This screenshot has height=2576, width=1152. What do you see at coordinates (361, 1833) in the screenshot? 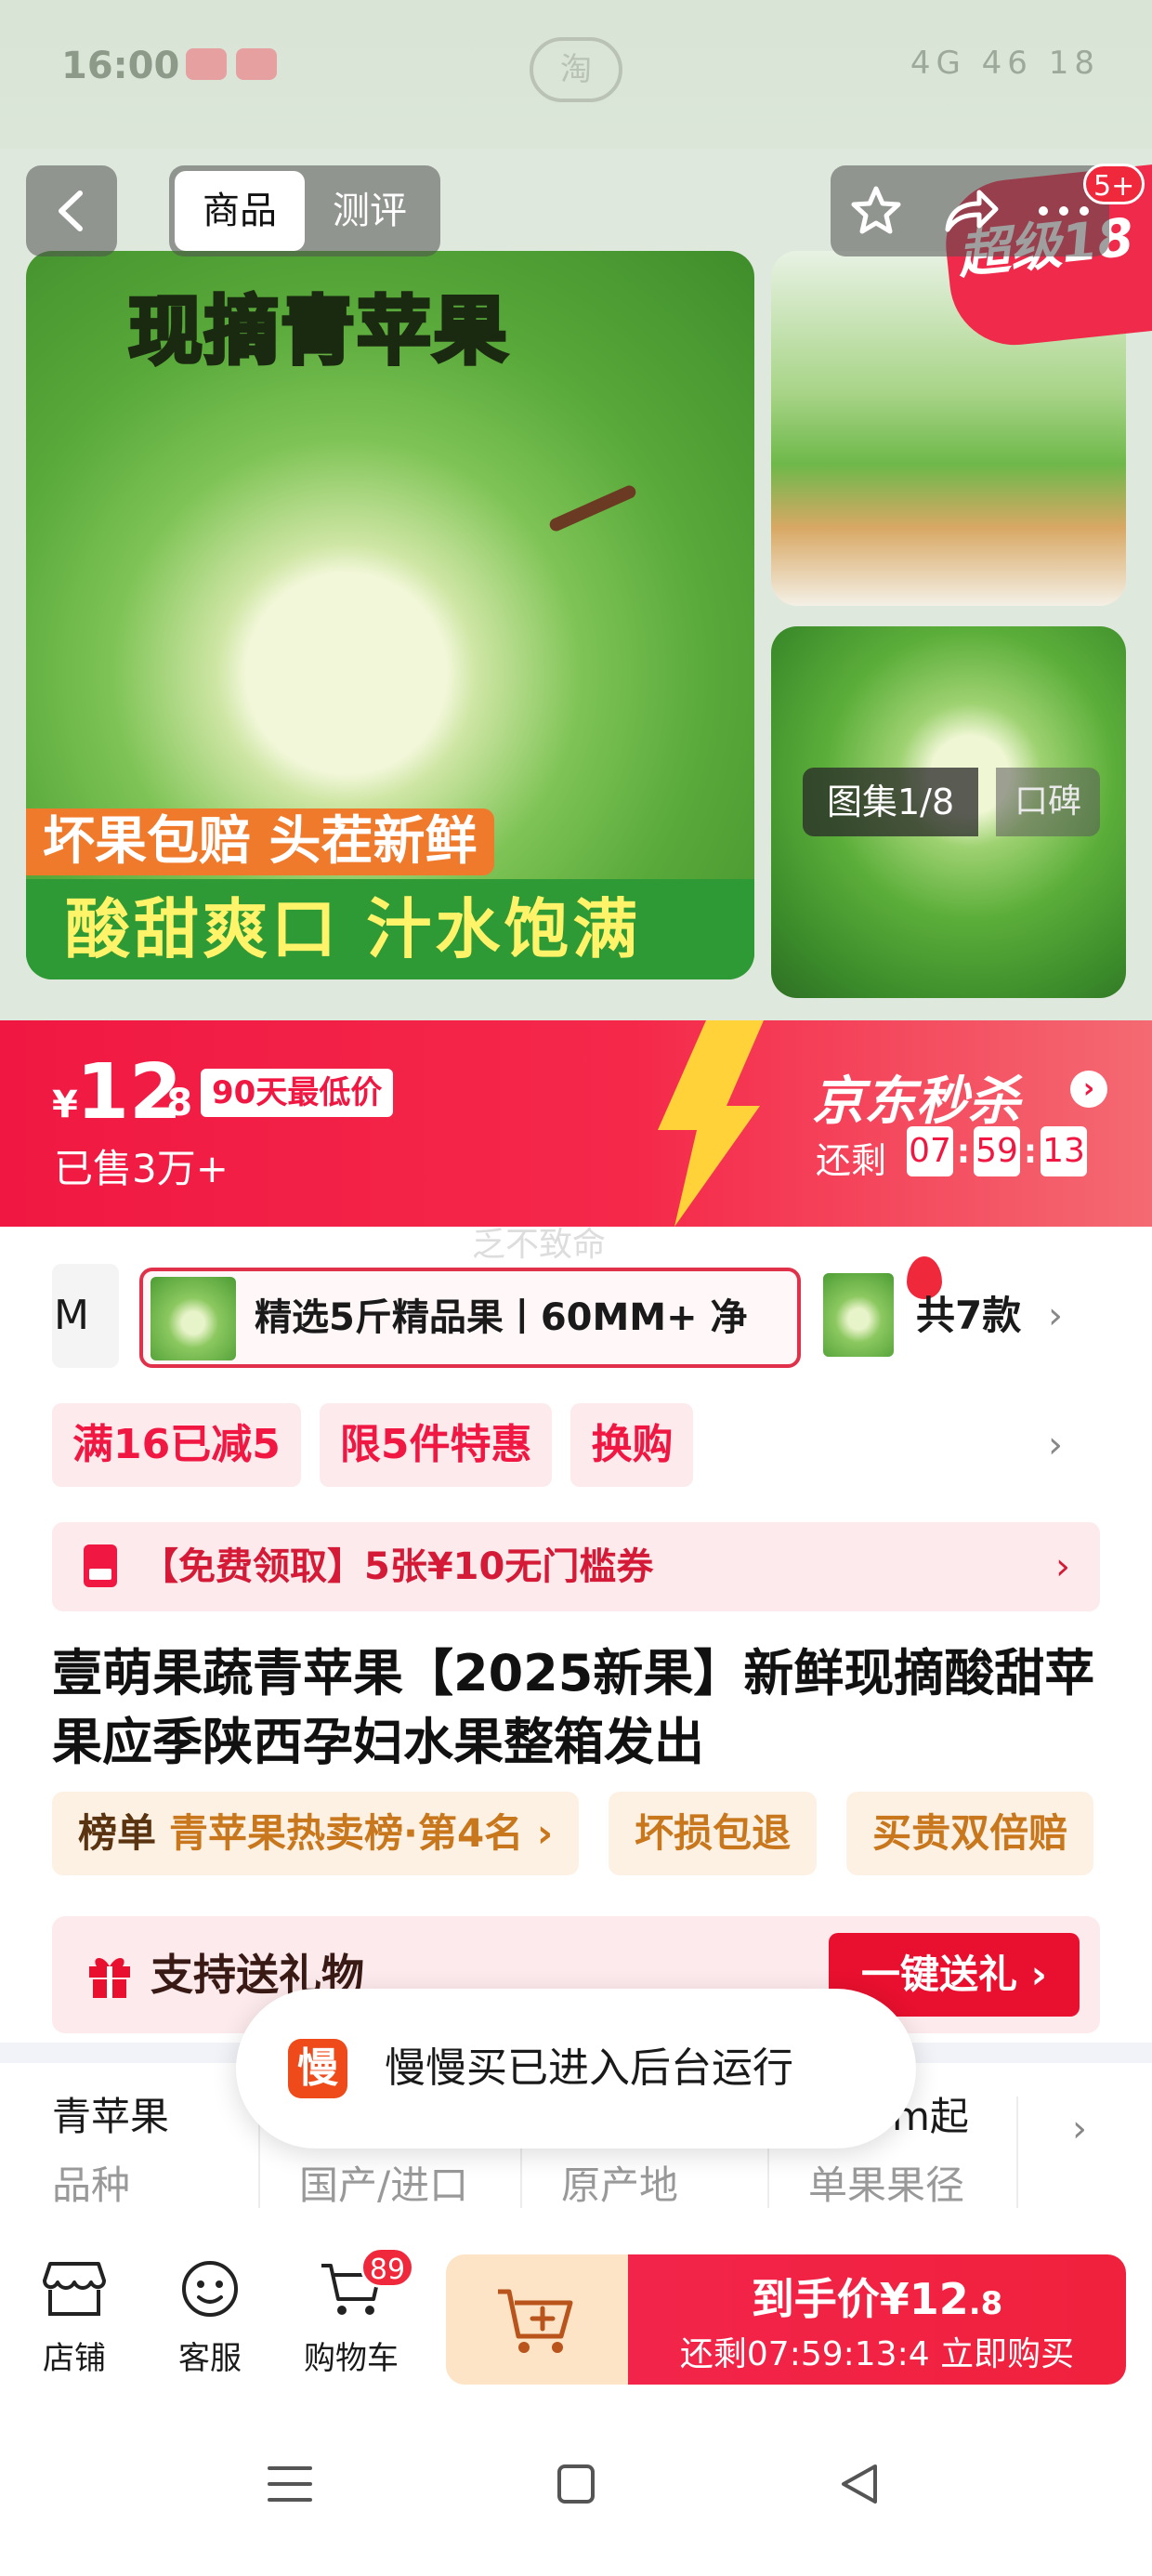
I see `ranking-body: 青苹果热卖榜·第4名 ›` at bounding box center [361, 1833].